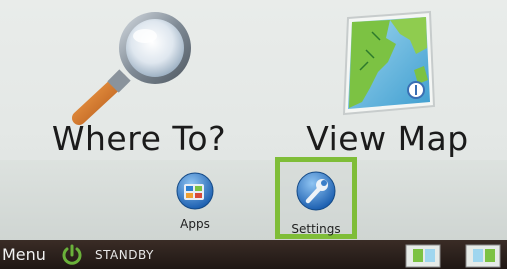 This screenshot has height=269, width=507. What do you see at coordinates (131, 68) in the screenshot?
I see `magnifier-icon` at bounding box center [131, 68].